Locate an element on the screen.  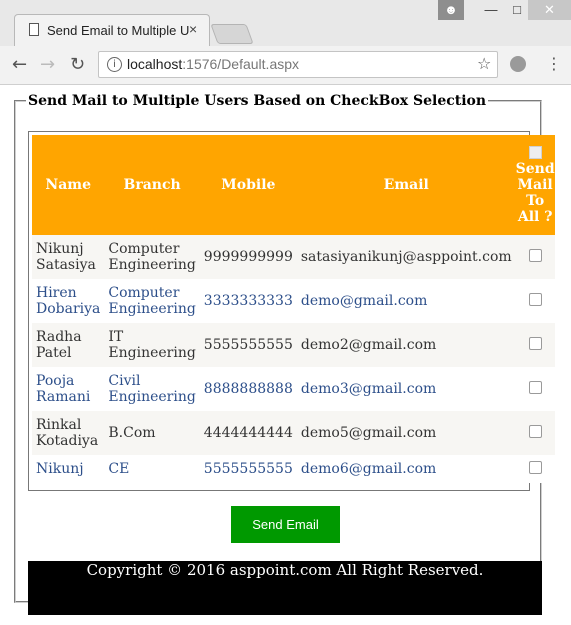
cell-branch: CE is located at coordinates (152, 469).